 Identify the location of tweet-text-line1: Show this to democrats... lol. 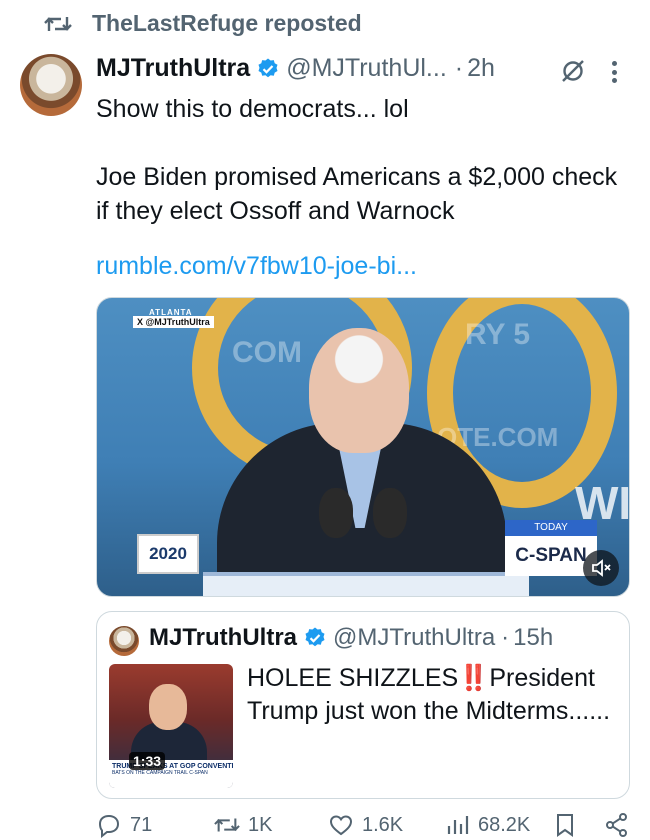
(252, 109).